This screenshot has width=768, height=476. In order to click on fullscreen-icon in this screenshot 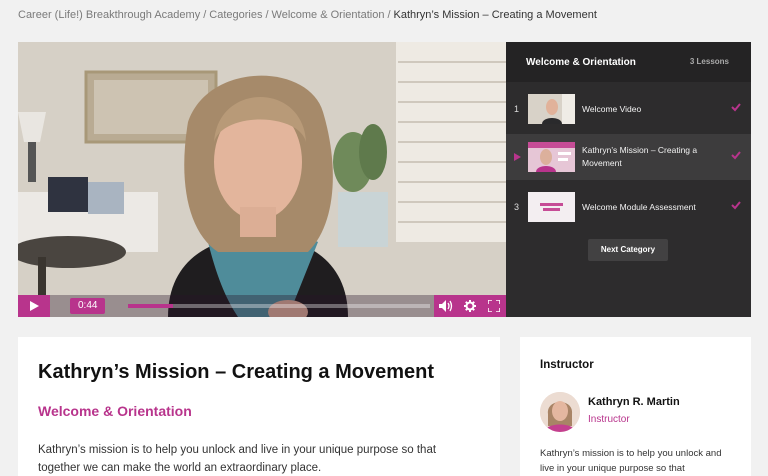, I will do `click(494, 306)`.